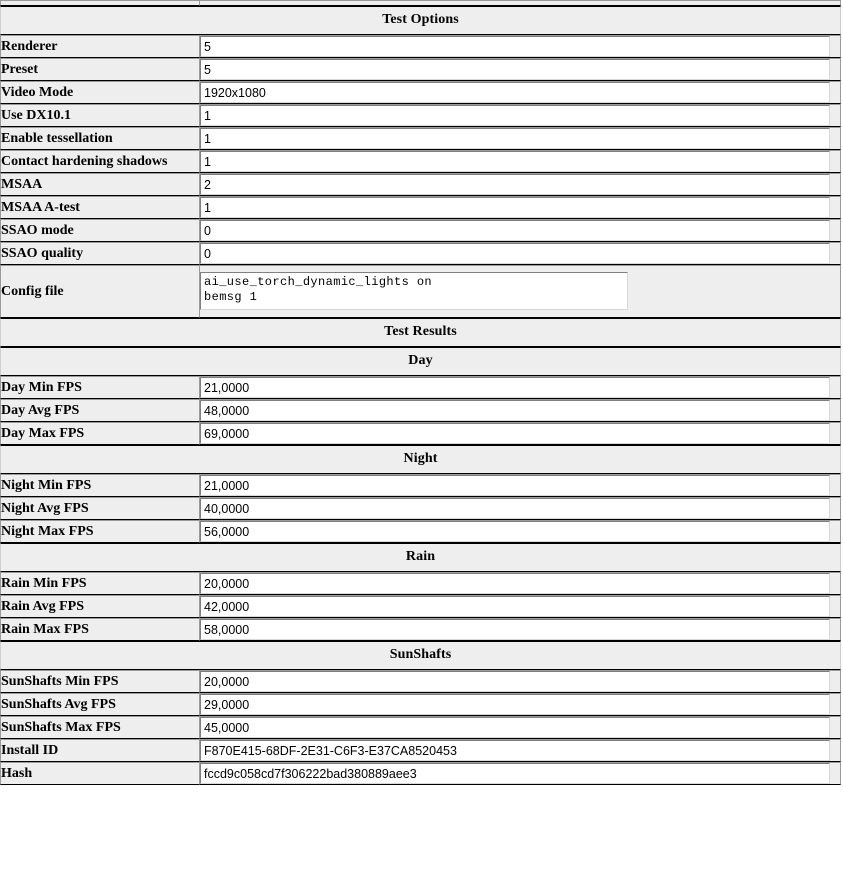 This screenshot has width=843, height=873. What do you see at coordinates (100, 161) in the screenshot?
I see `row-label: Contact hardening shadows` at bounding box center [100, 161].